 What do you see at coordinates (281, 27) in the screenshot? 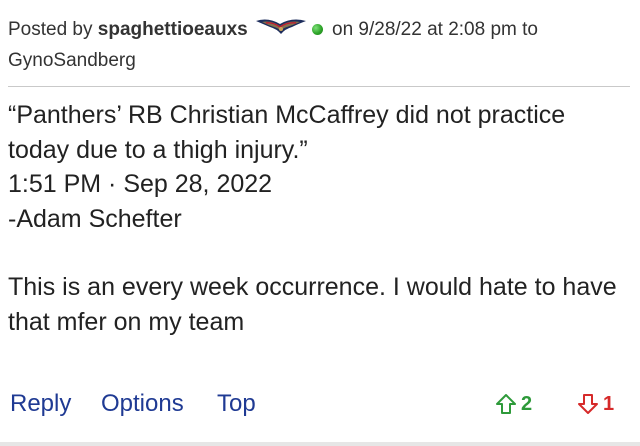
I see `pelicans-logo-icon` at bounding box center [281, 27].